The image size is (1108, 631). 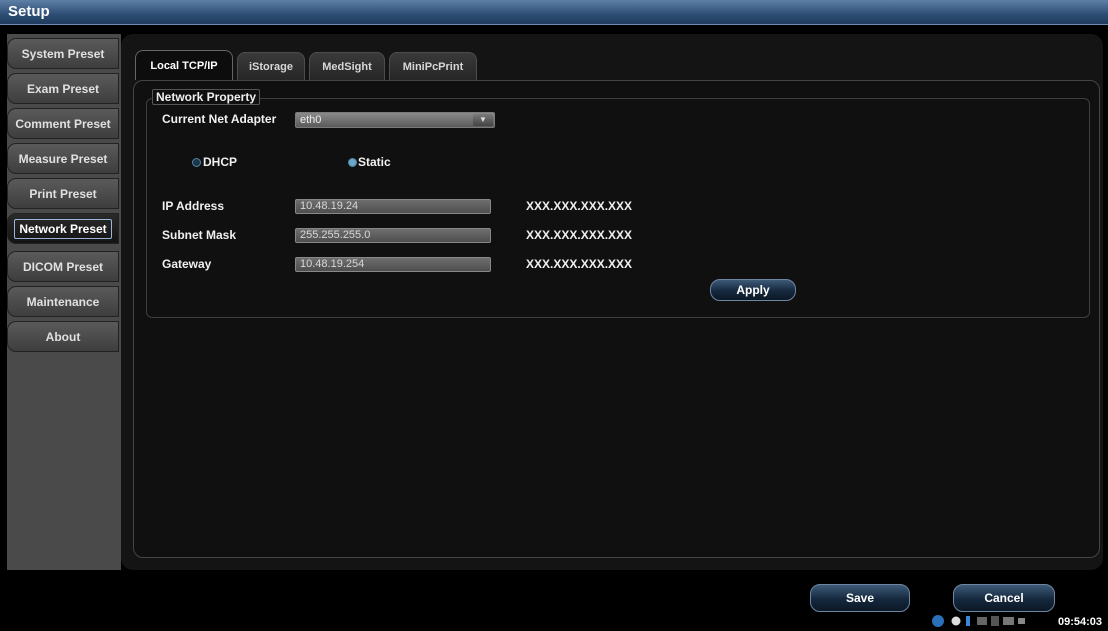 What do you see at coordinates (956, 621) in the screenshot?
I see `settings-icon` at bounding box center [956, 621].